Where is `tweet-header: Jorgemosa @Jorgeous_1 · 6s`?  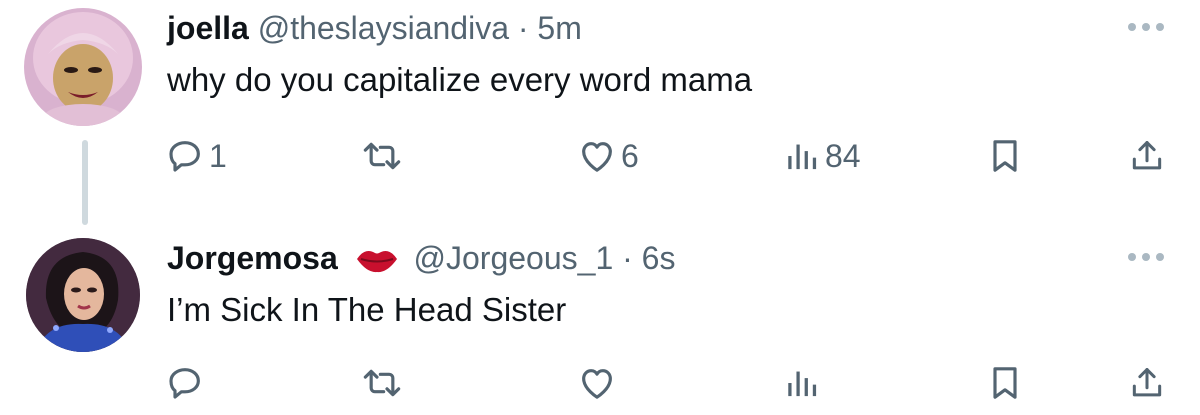 tweet-header: Jorgemosa @Jorgeous_1 · 6s is located at coordinates (421, 258).